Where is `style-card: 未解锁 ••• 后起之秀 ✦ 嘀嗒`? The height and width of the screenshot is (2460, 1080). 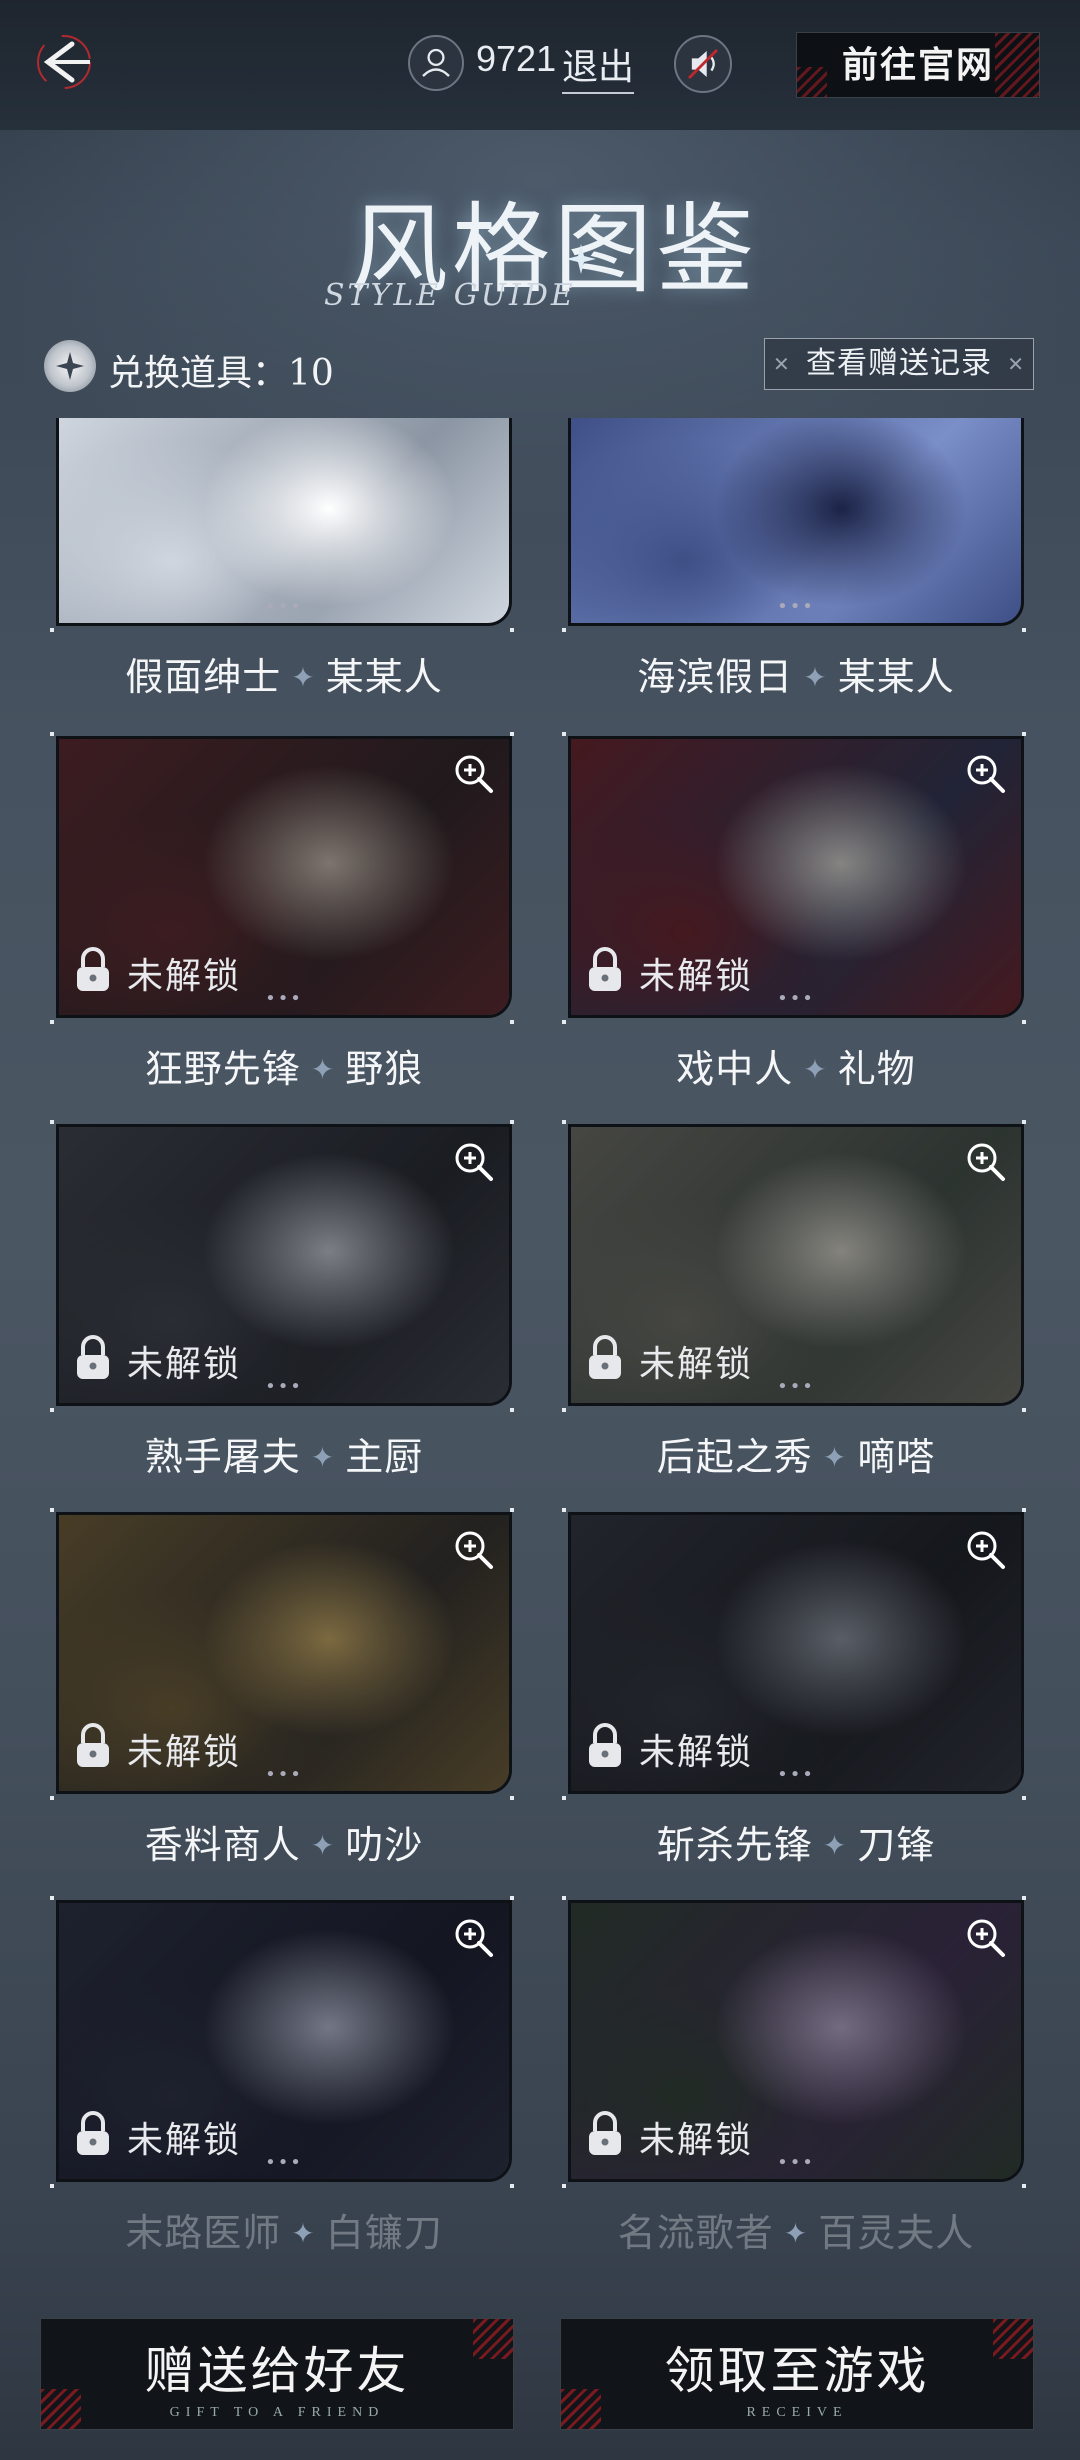 style-card: 未解锁 ••• 后起之秀 ✦ 嘀嗒 is located at coordinates (794, 1303).